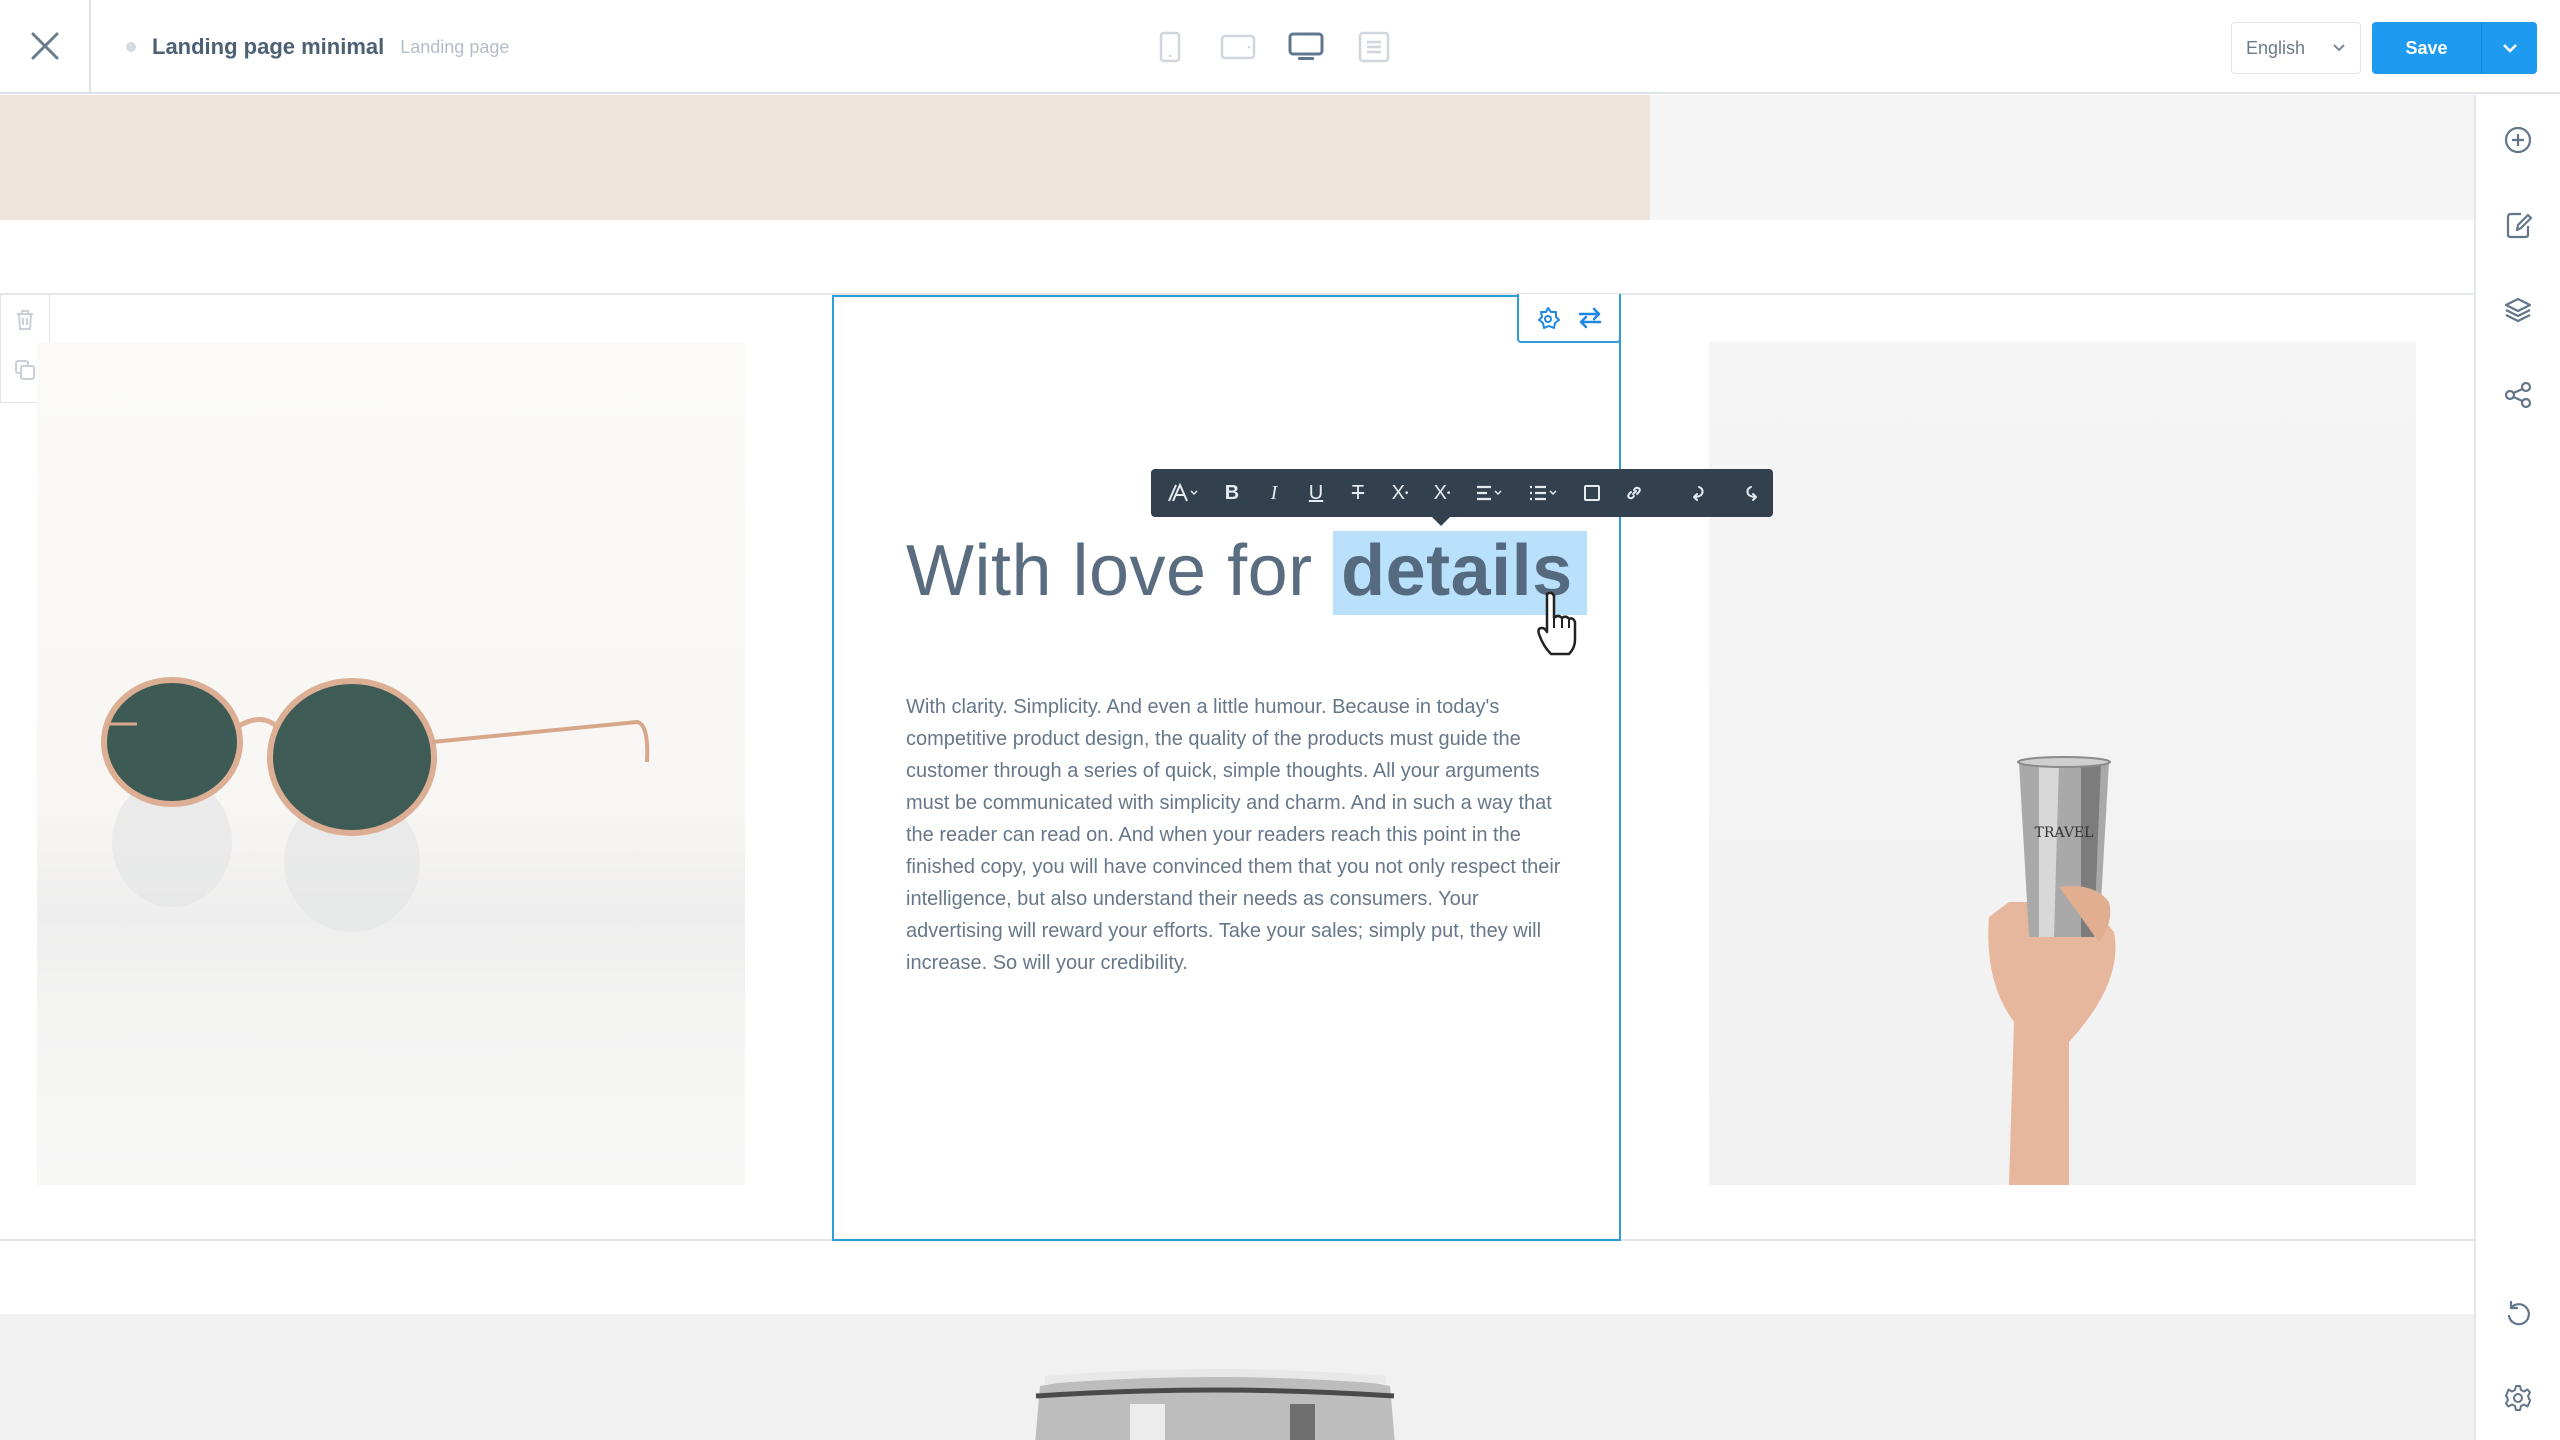 The width and height of the screenshot is (2560, 1440). I want to click on save-options-button, so click(2509, 48).